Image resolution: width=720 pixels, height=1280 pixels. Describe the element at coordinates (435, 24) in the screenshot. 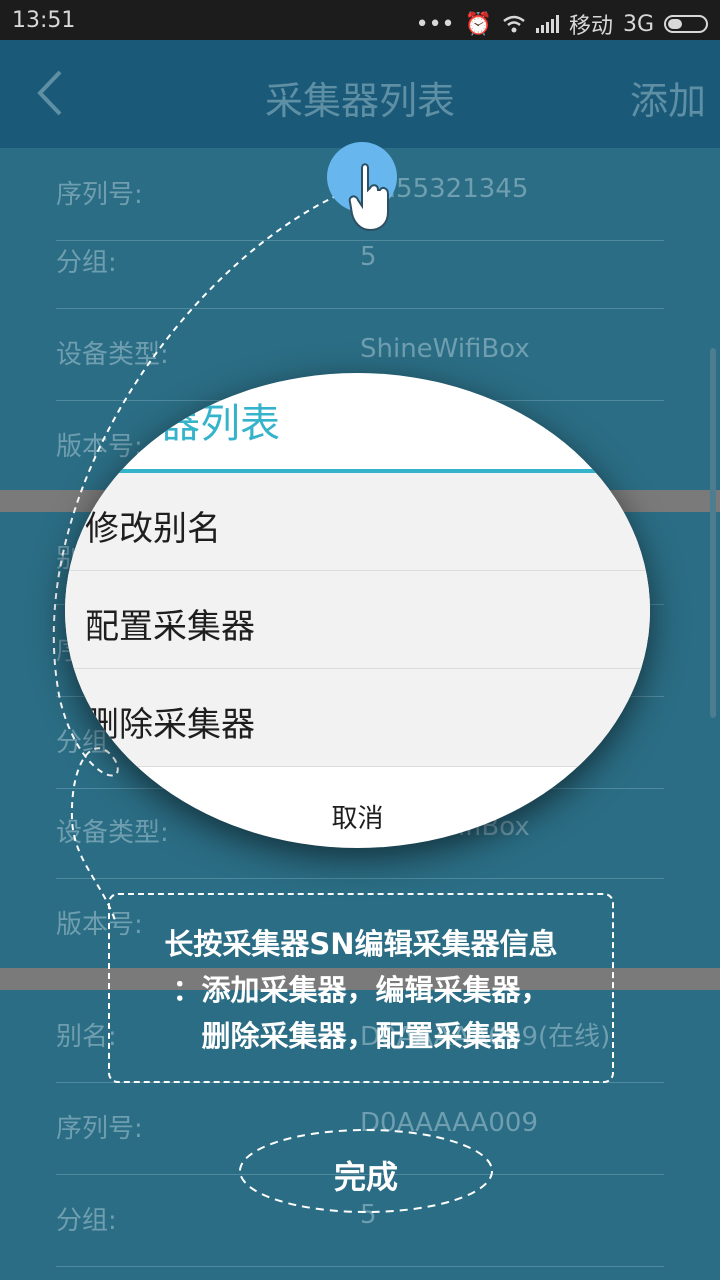

I see `more-icon: •••` at that location.